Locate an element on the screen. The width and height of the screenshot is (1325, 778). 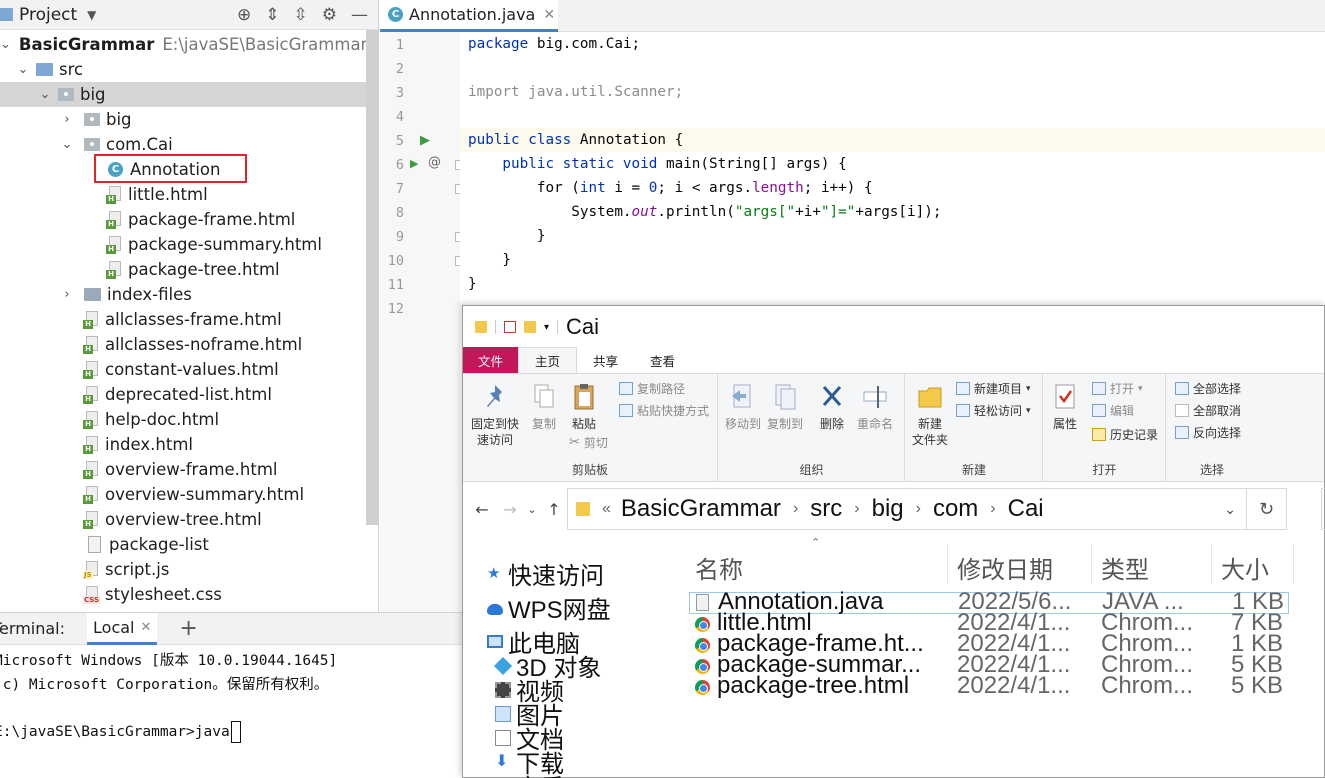
tree-item-stylesheet-css: CSS stylesheet.css is located at coordinates (183, 594).